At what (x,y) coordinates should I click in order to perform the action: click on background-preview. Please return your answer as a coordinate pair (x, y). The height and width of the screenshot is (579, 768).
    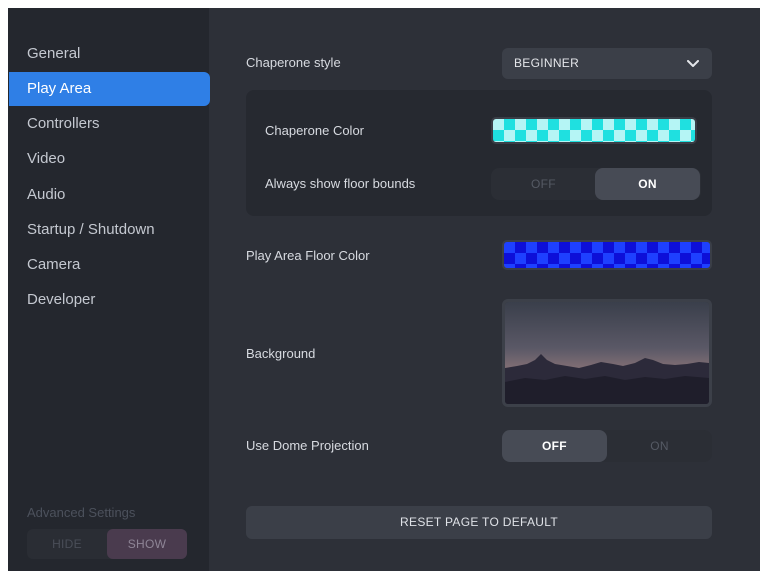
    Looking at the image, I should click on (607, 353).